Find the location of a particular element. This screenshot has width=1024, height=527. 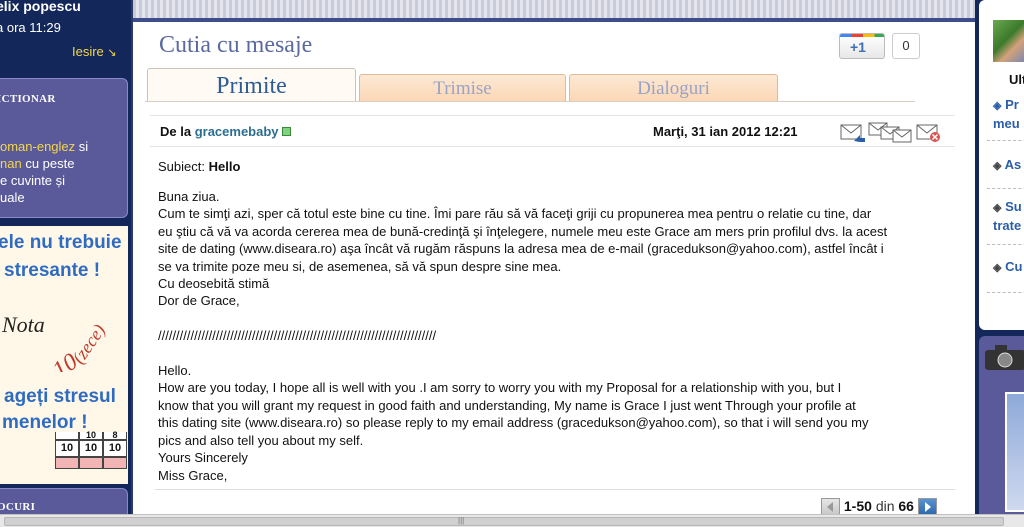

right-link-3: ◈ Su trate is located at coordinates (1007, 216).